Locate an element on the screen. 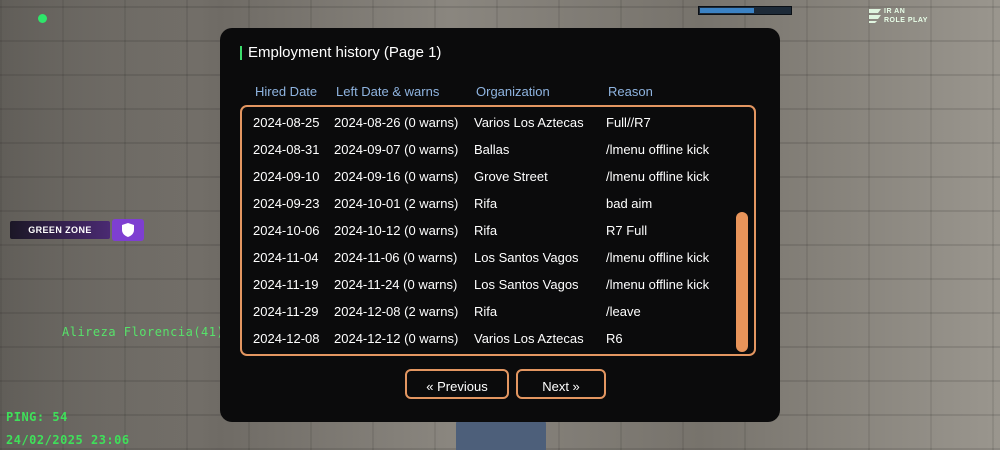  cell-reason: /leave is located at coordinates (623, 311).